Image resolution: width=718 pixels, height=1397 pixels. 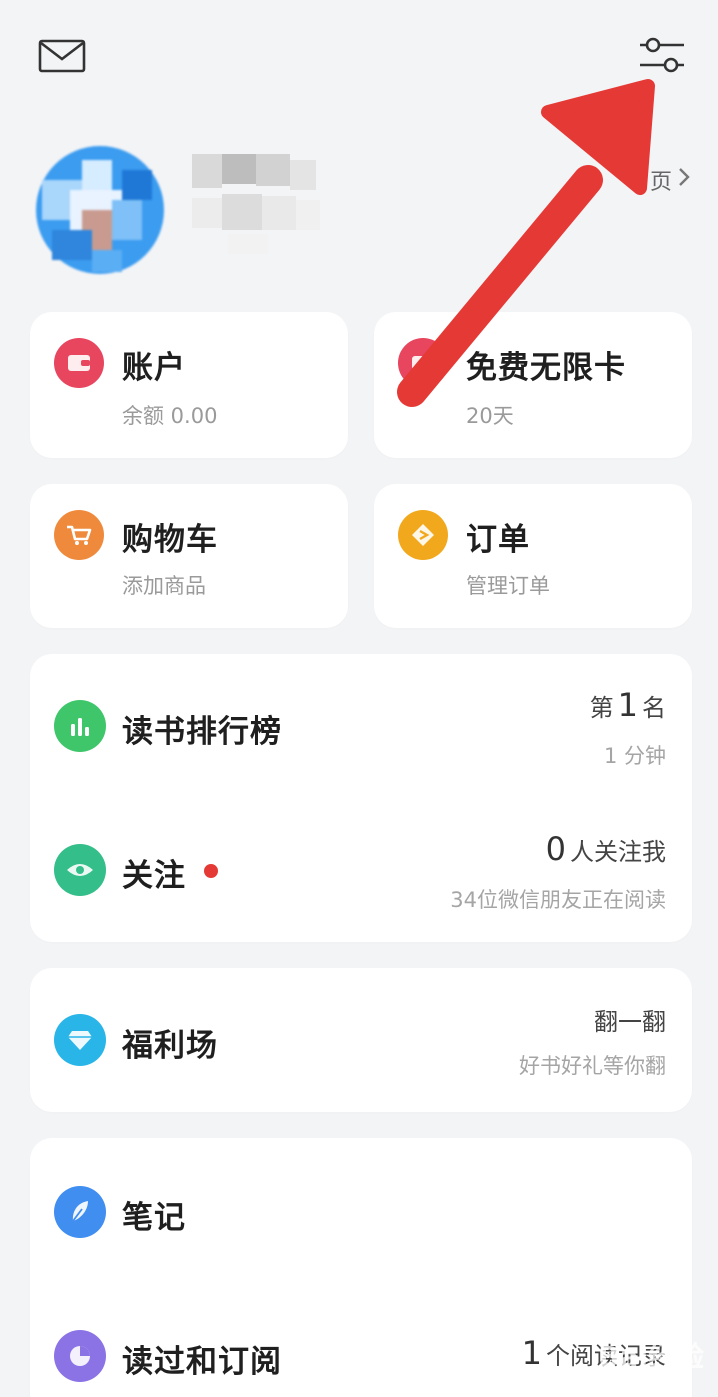 I want to click on follower-count-value: 0, so click(x=555, y=849).